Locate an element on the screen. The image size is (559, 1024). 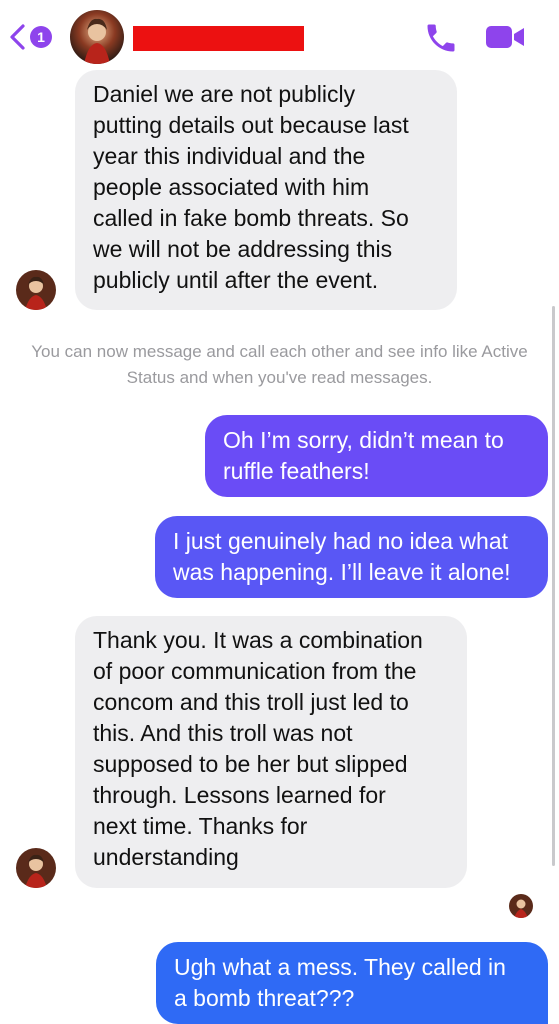
video-call-button is located at coordinates (505, 37).